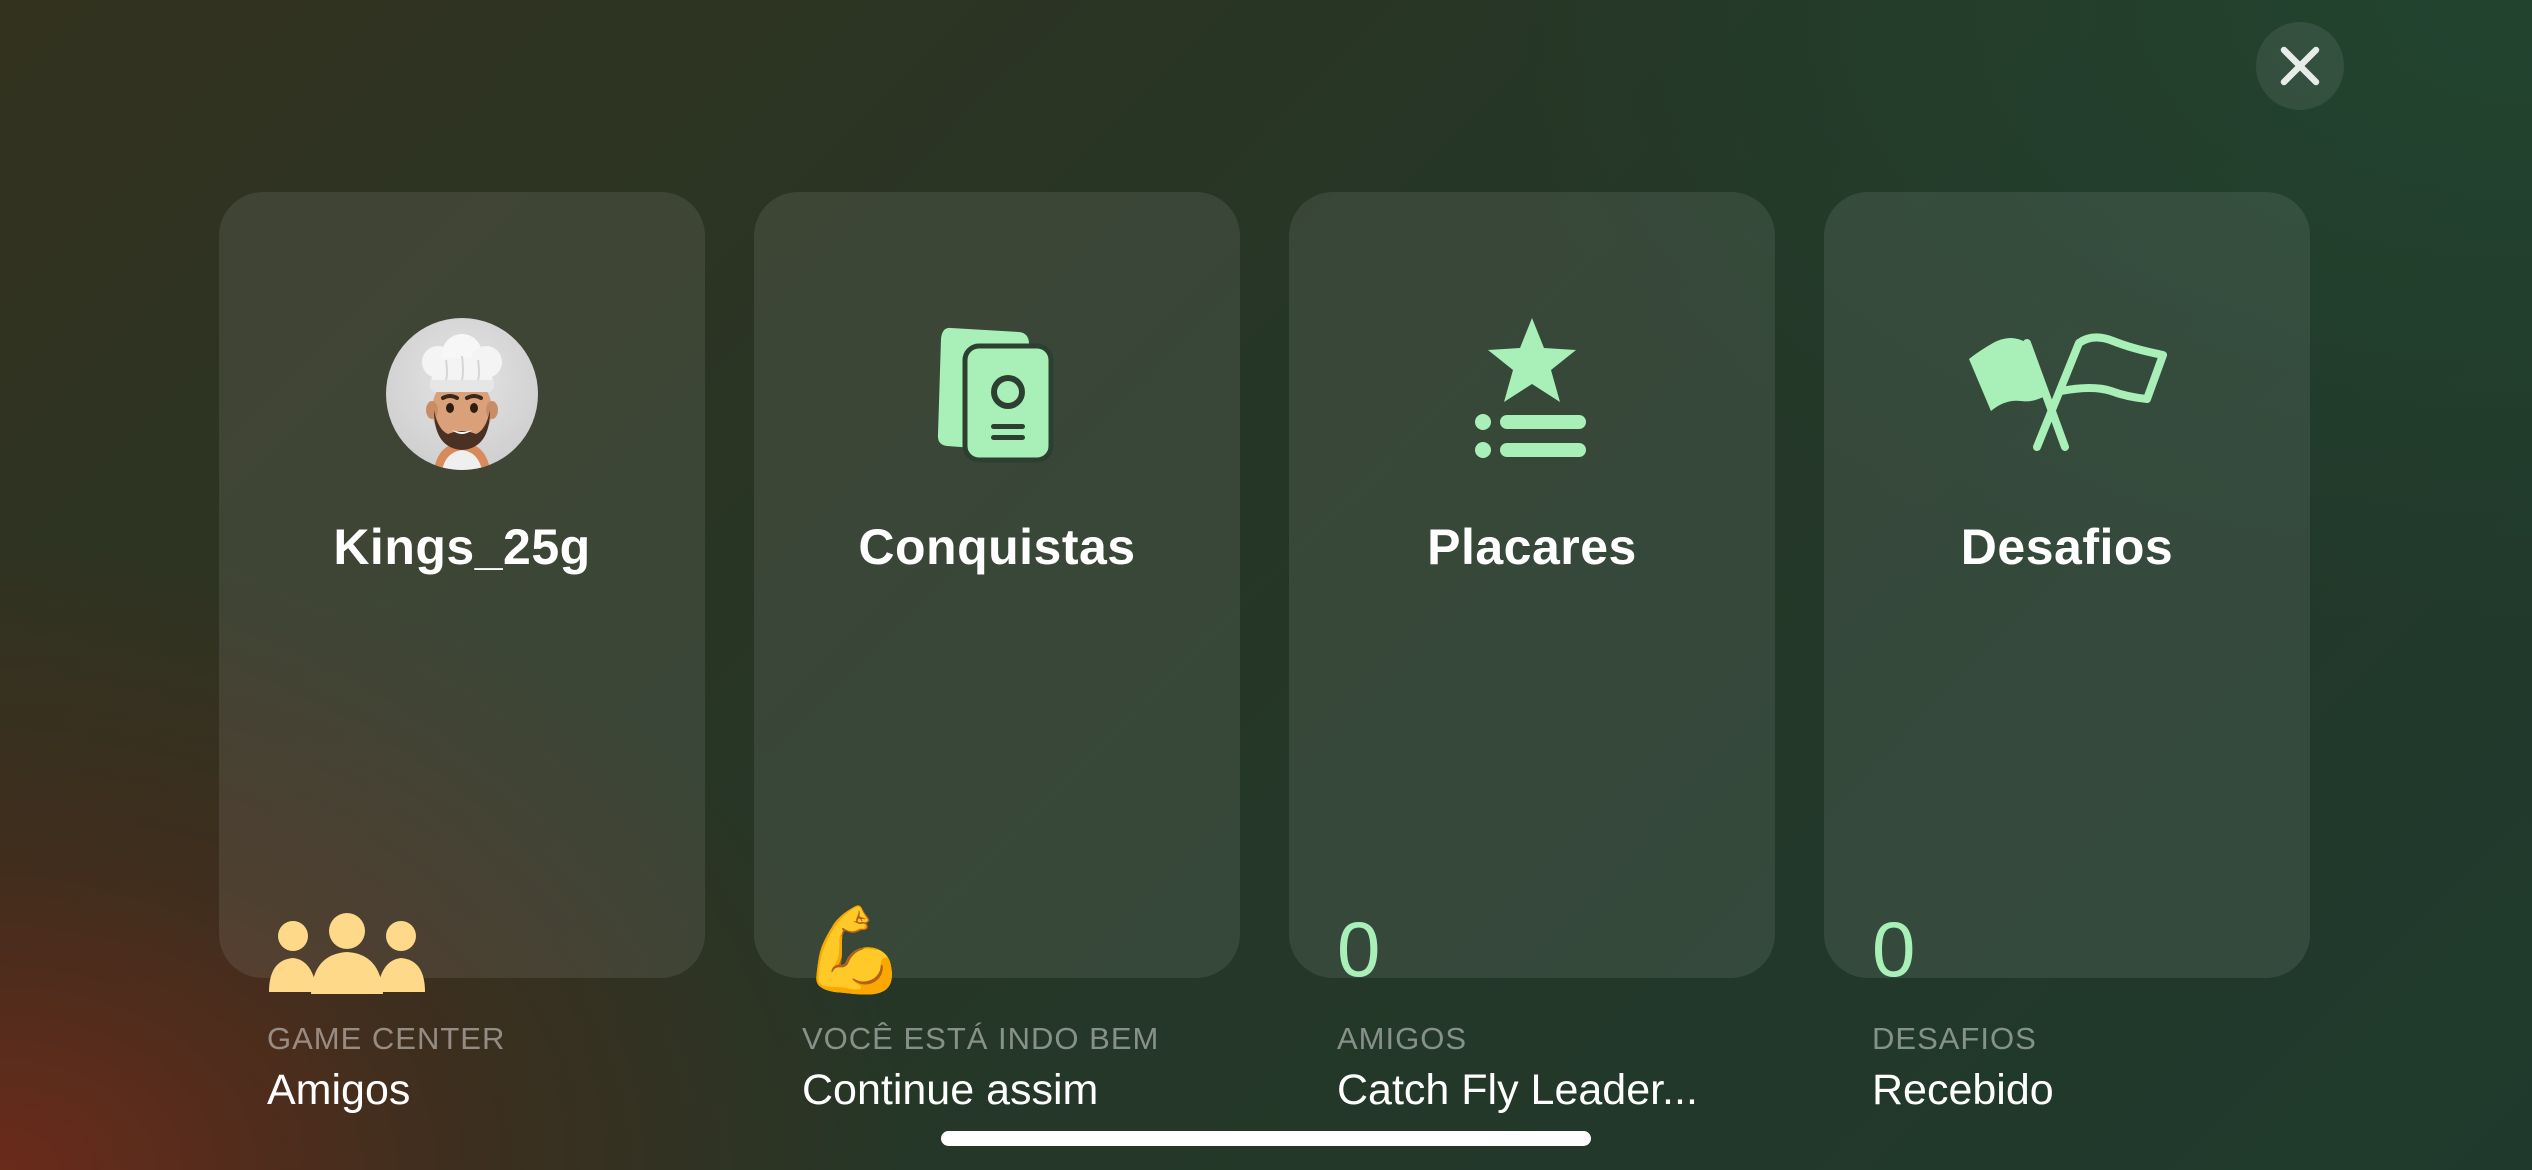  Describe the element at coordinates (1266, 1138) in the screenshot. I see `home-indicator` at that location.